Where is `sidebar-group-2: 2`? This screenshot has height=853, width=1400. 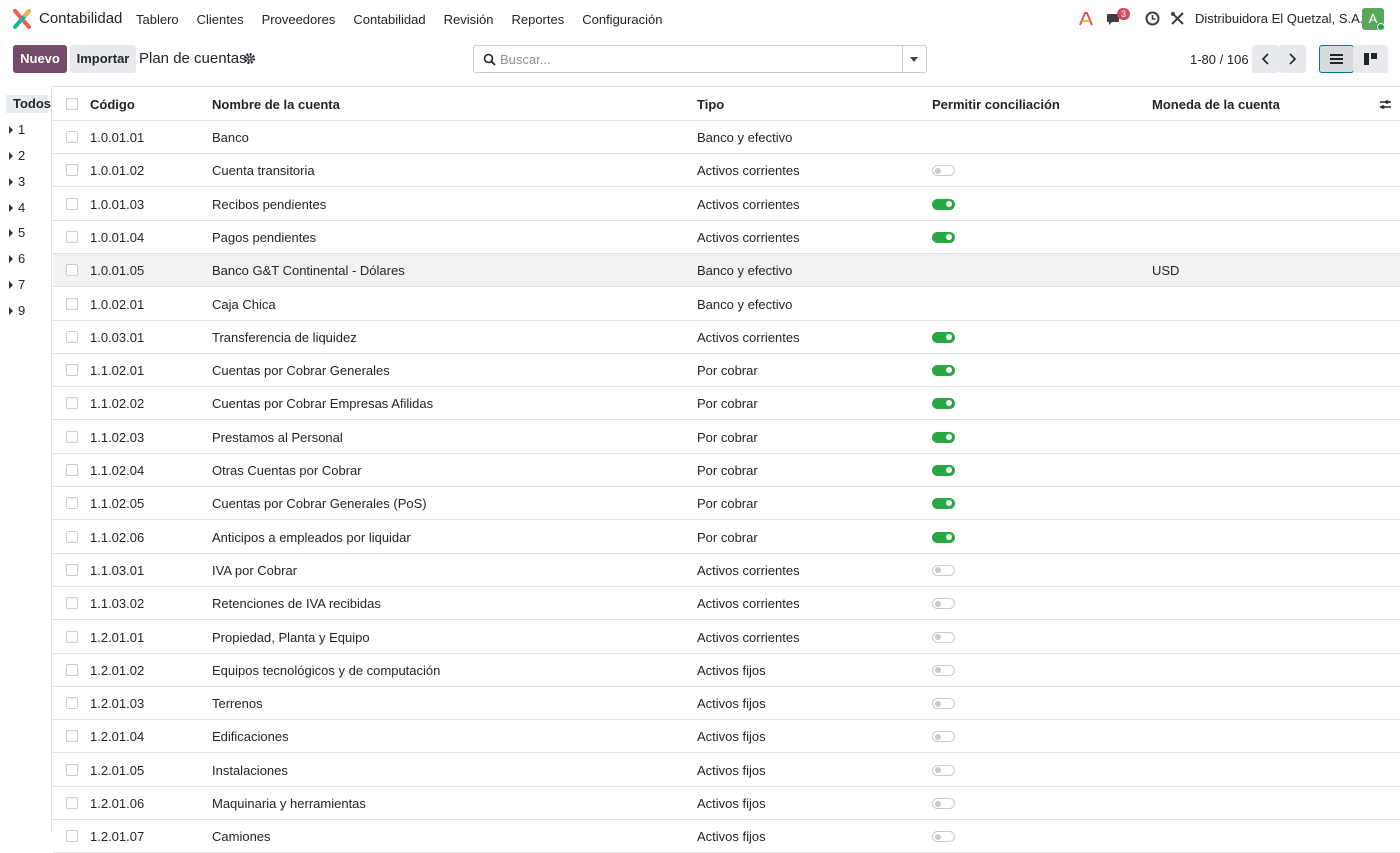
sidebar-group-2: 2 is located at coordinates (17, 155).